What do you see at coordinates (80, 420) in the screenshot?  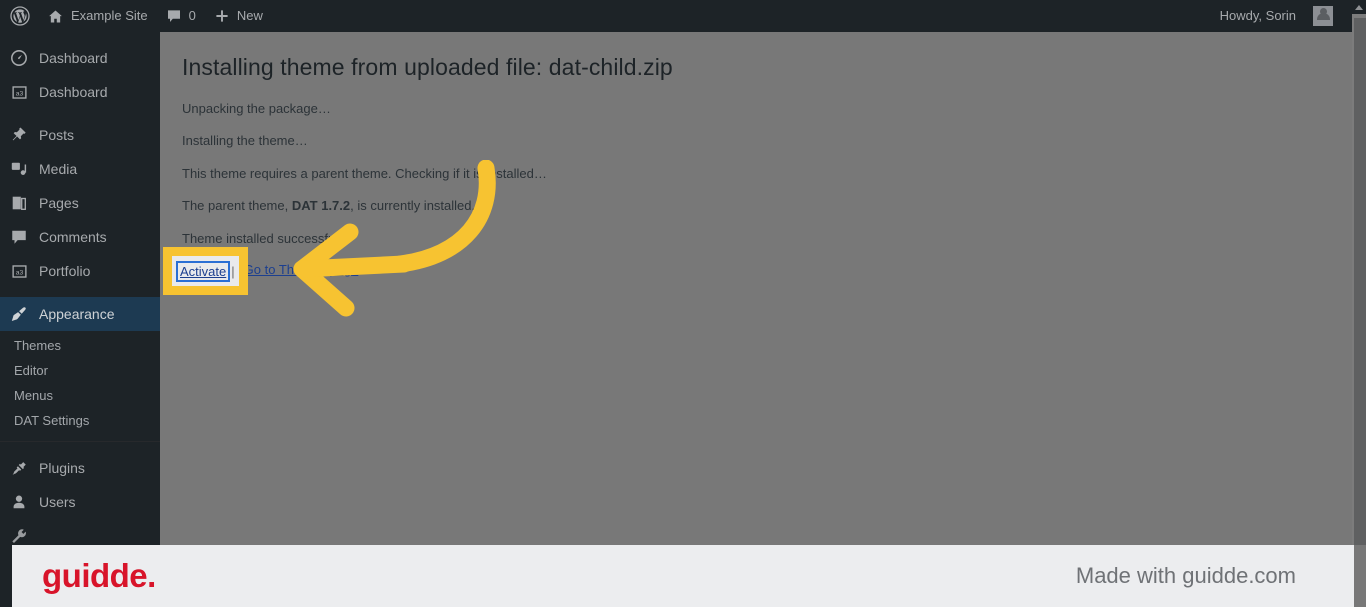 I see `sidebar-subitem-dat-settings: DAT Settings` at bounding box center [80, 420].